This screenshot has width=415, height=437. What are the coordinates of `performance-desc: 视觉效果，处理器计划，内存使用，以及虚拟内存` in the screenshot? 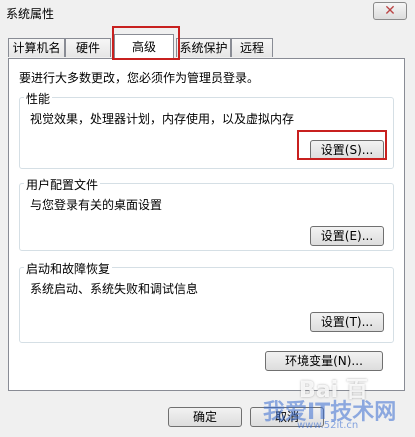 It's located at (162, 119).